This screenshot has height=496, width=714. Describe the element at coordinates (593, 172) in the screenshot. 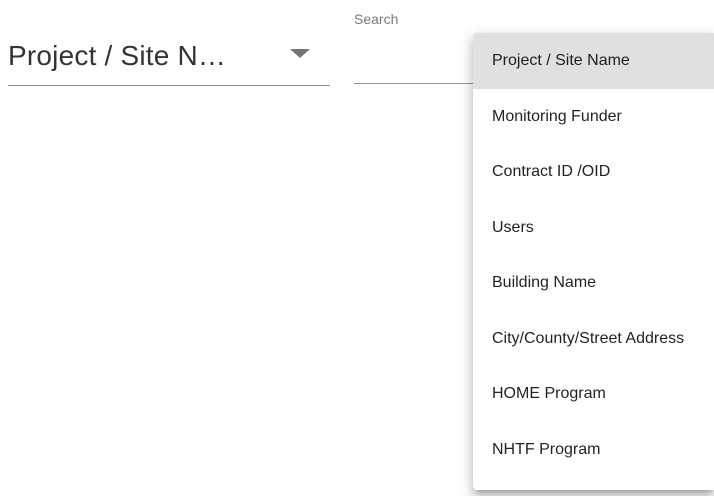

I see `menu-item-contract-id-oid: Contract ID /OID` at that location.